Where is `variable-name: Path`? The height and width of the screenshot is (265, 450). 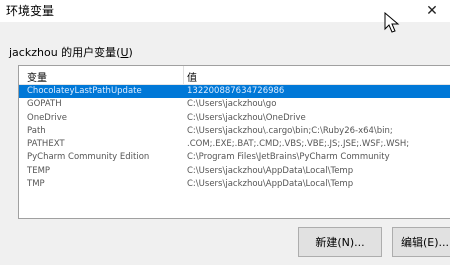 variable-name: Path is located at coordinates (36, 130).